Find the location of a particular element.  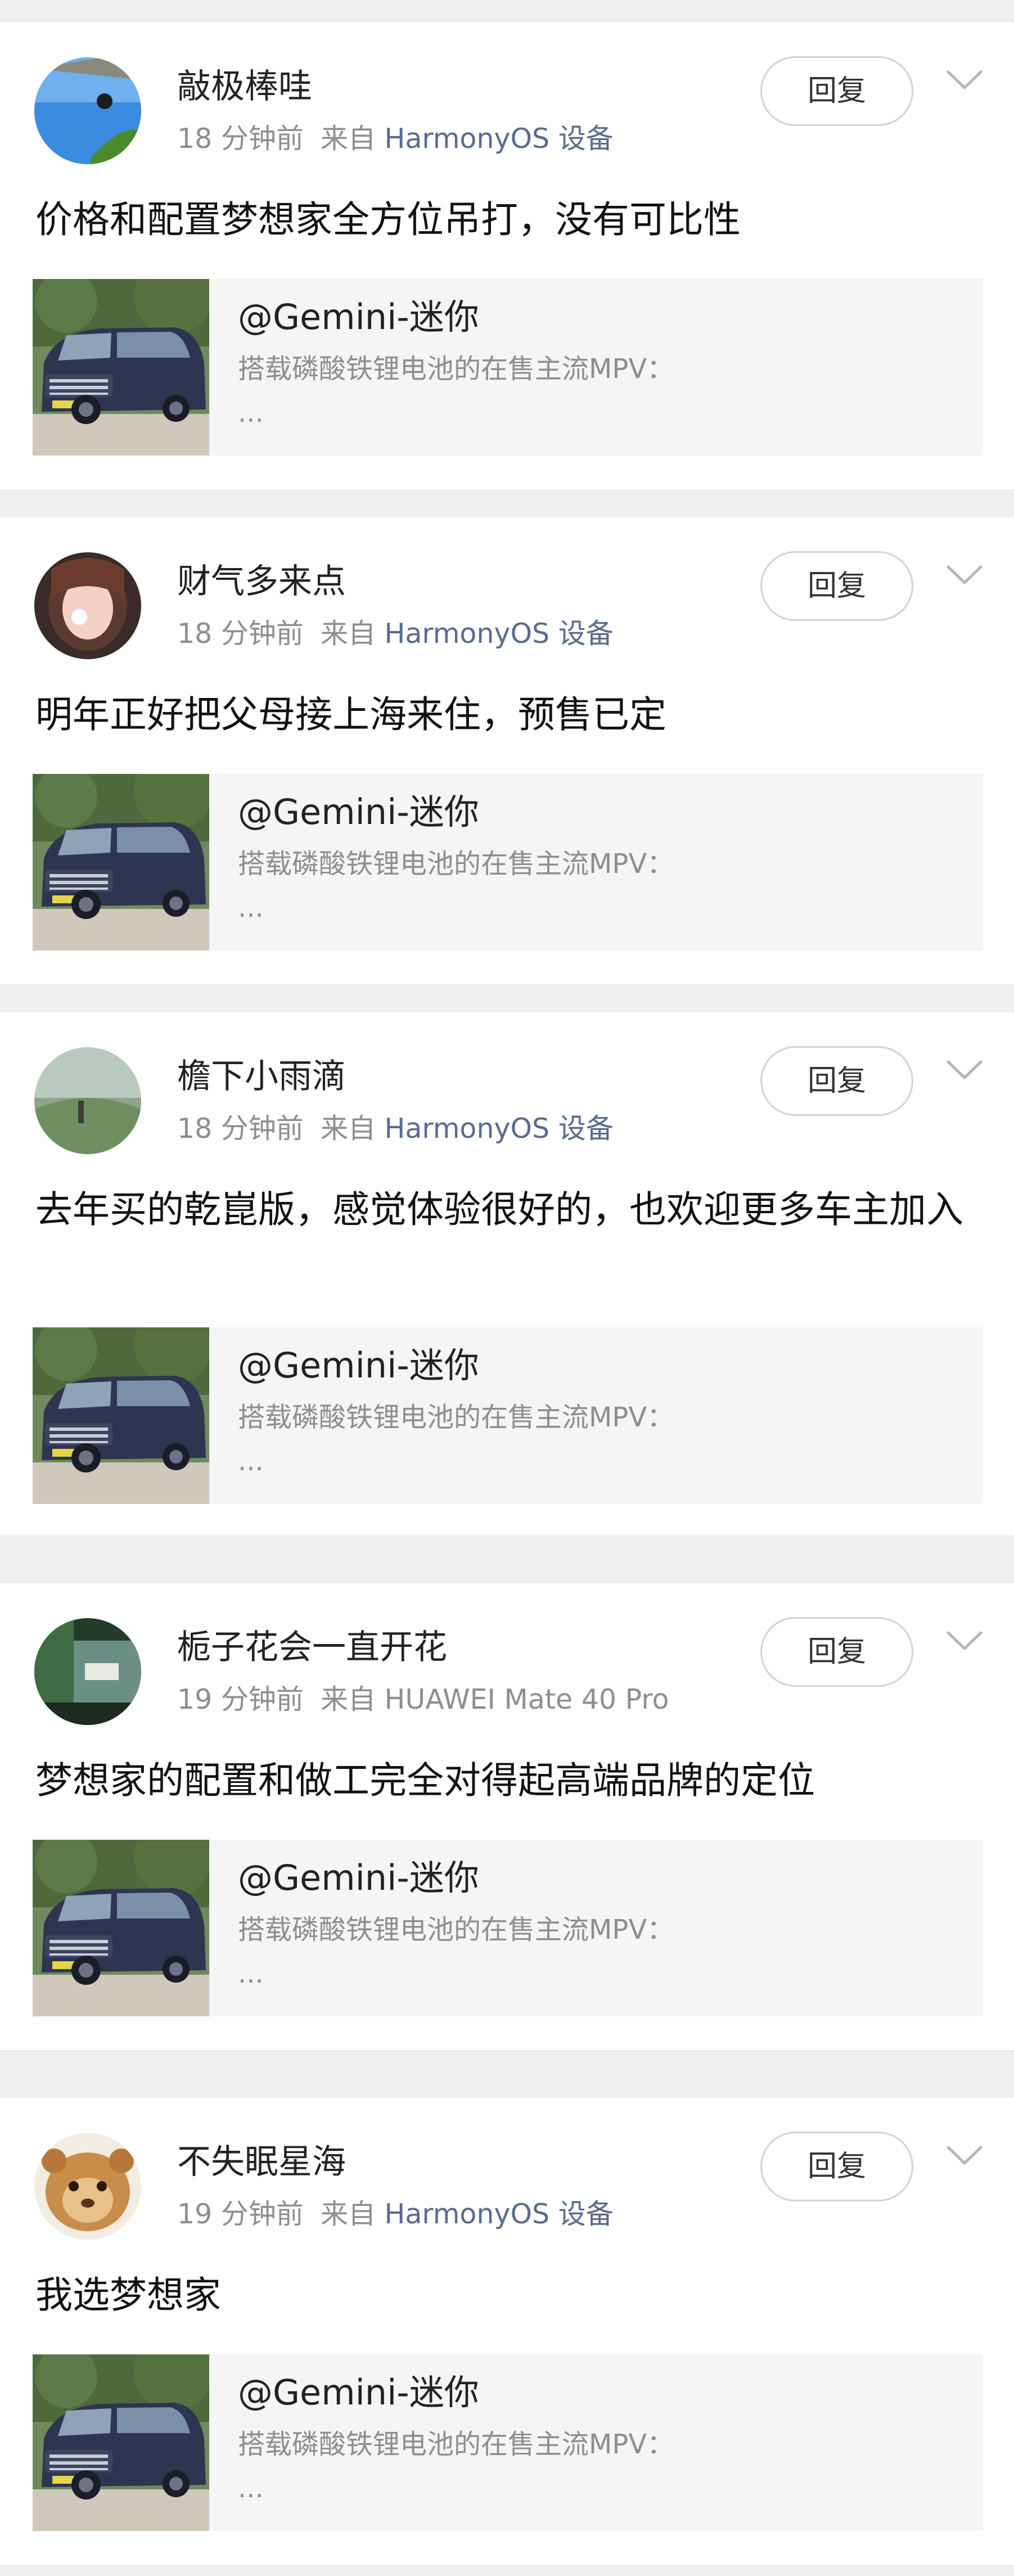

comment-text: 明年正好把父母接上海来住，预售已定 is located at coordinates (350, 714).